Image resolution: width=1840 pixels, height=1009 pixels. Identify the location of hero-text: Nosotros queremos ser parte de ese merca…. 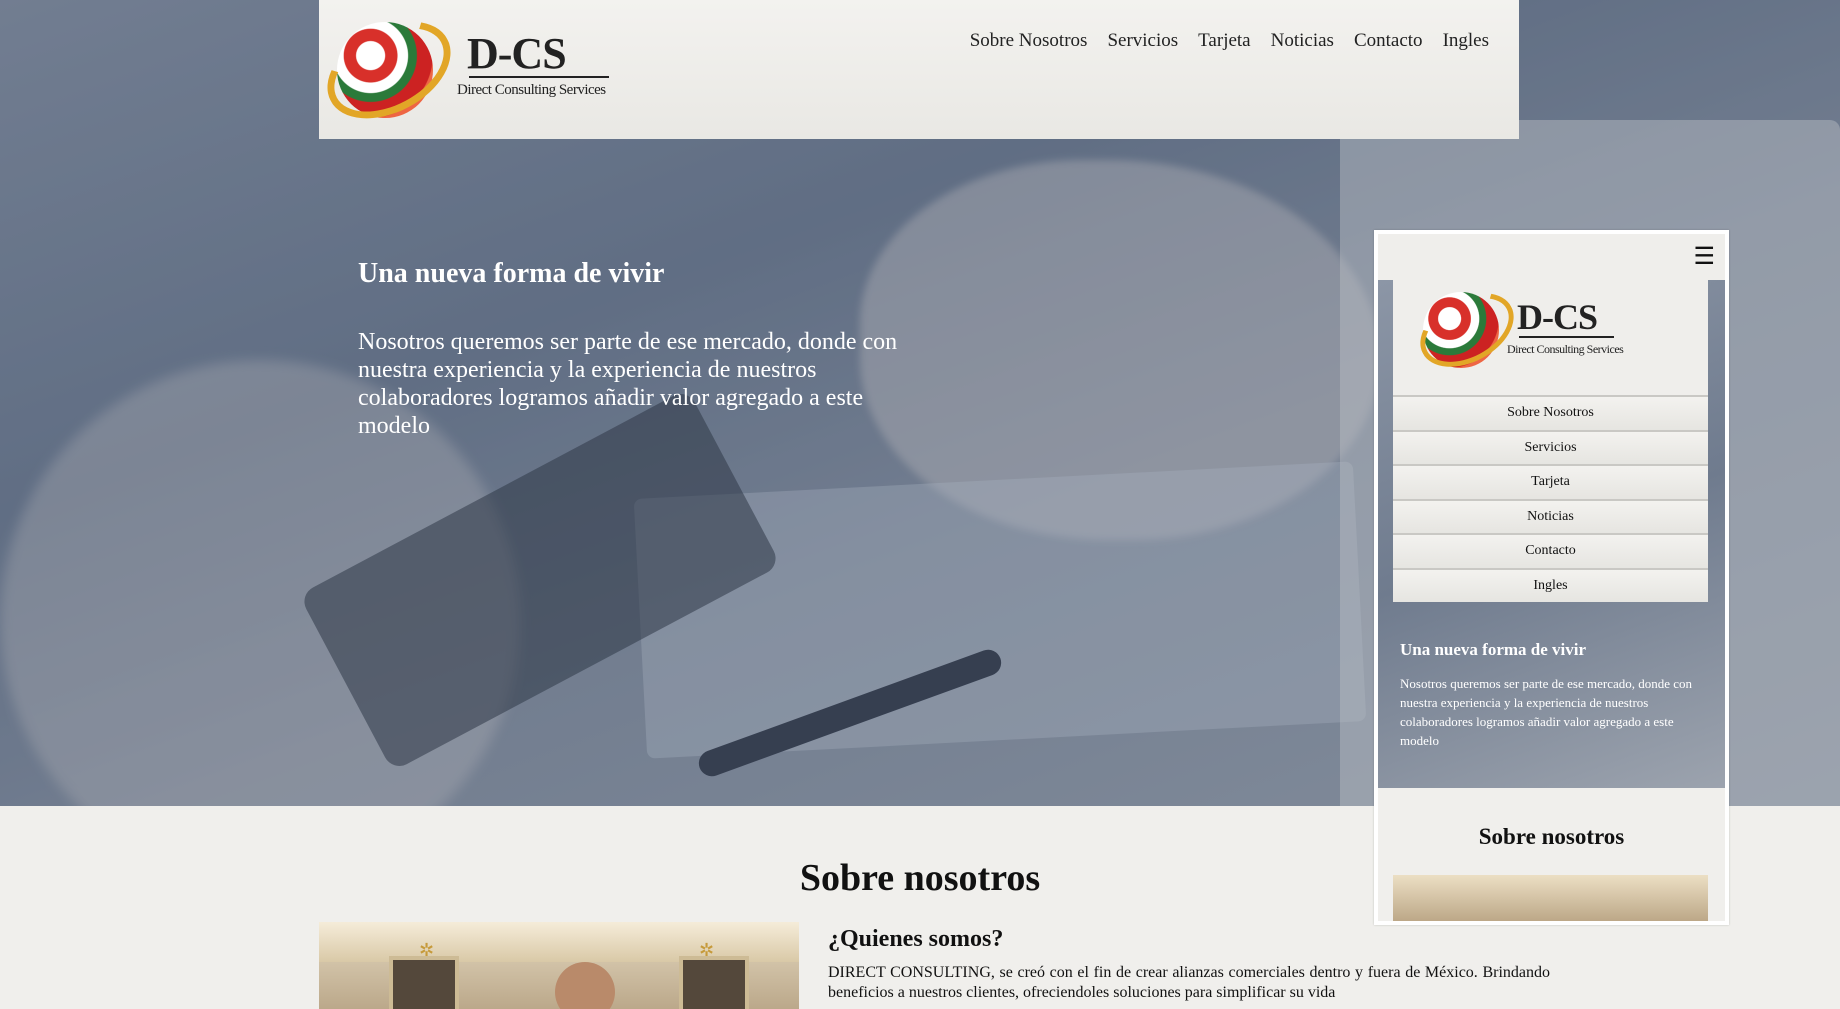
(628, 384).